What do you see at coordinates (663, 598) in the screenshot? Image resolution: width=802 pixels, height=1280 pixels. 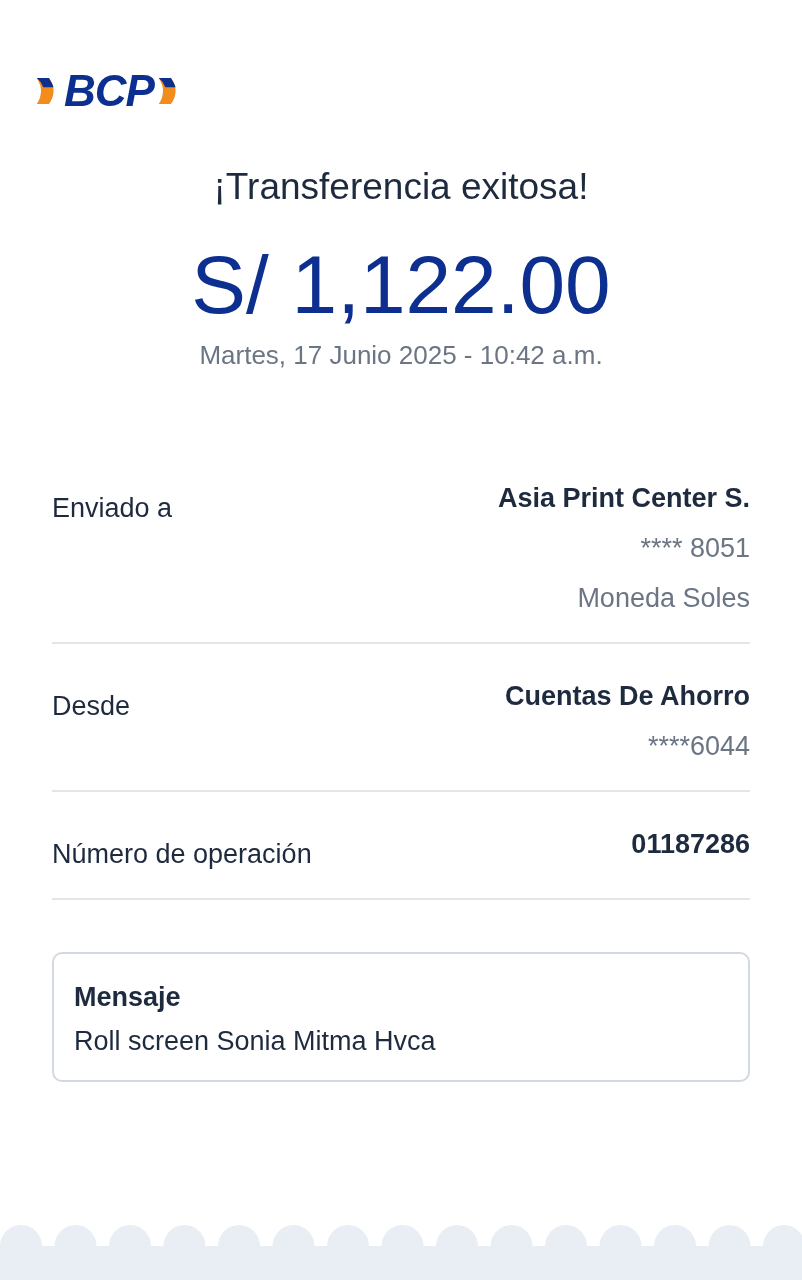 I see `detail-value: Moneda Soles` at bounding box center [663, 598].